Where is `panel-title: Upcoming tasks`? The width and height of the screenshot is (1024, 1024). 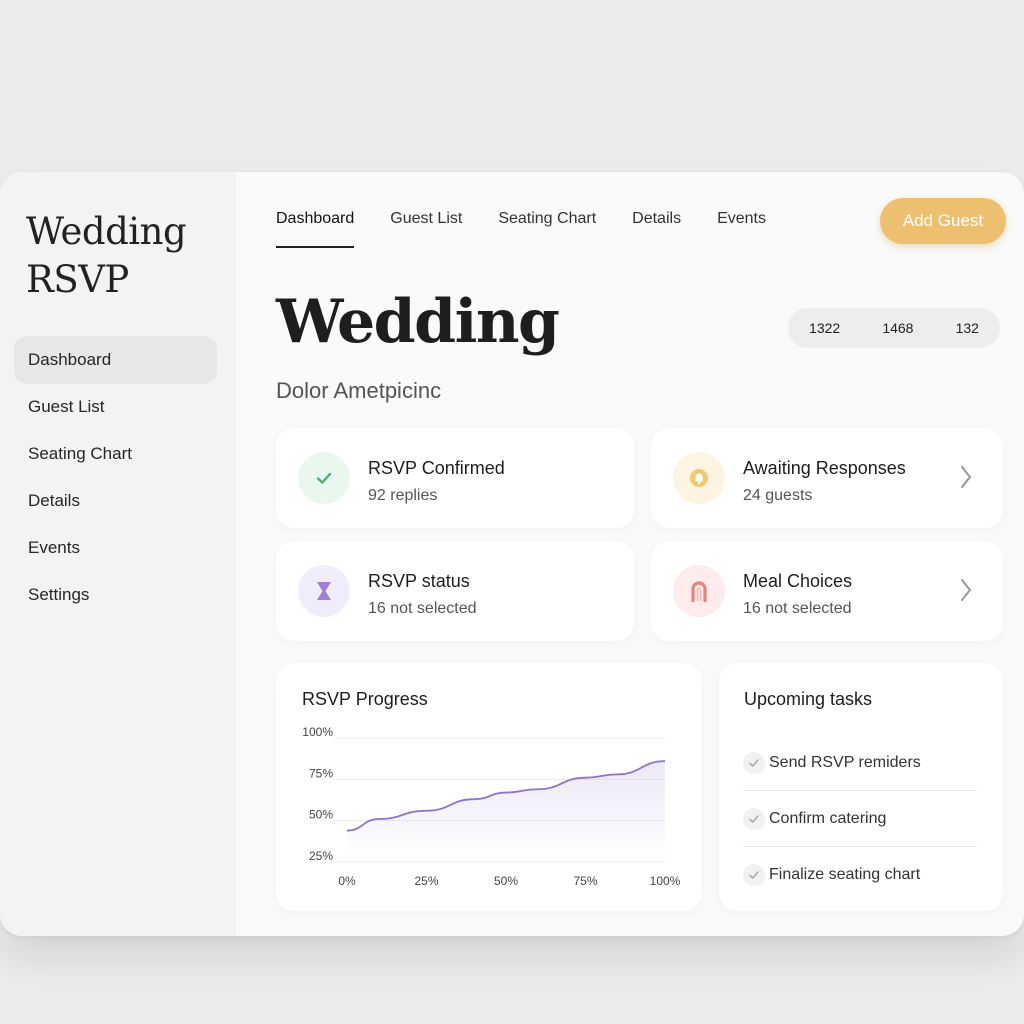 panel-title: Upcoming tasks is located at coordinates (808, 699).